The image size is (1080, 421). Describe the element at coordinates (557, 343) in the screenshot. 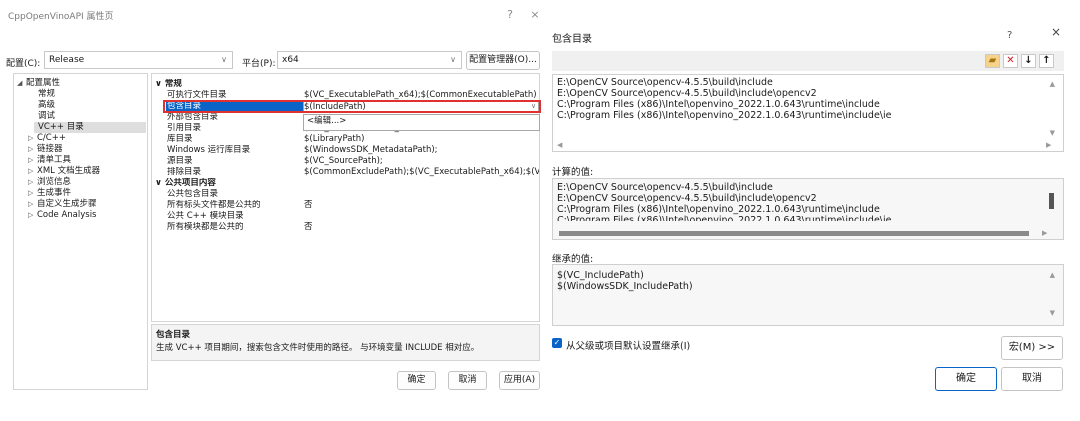

I see `inherit-checkbox: ✓` at that location.